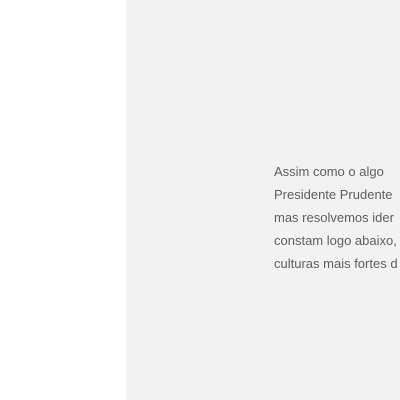  I want to click on paragraph-line: mas resolvemos ider, so click(334, 217).